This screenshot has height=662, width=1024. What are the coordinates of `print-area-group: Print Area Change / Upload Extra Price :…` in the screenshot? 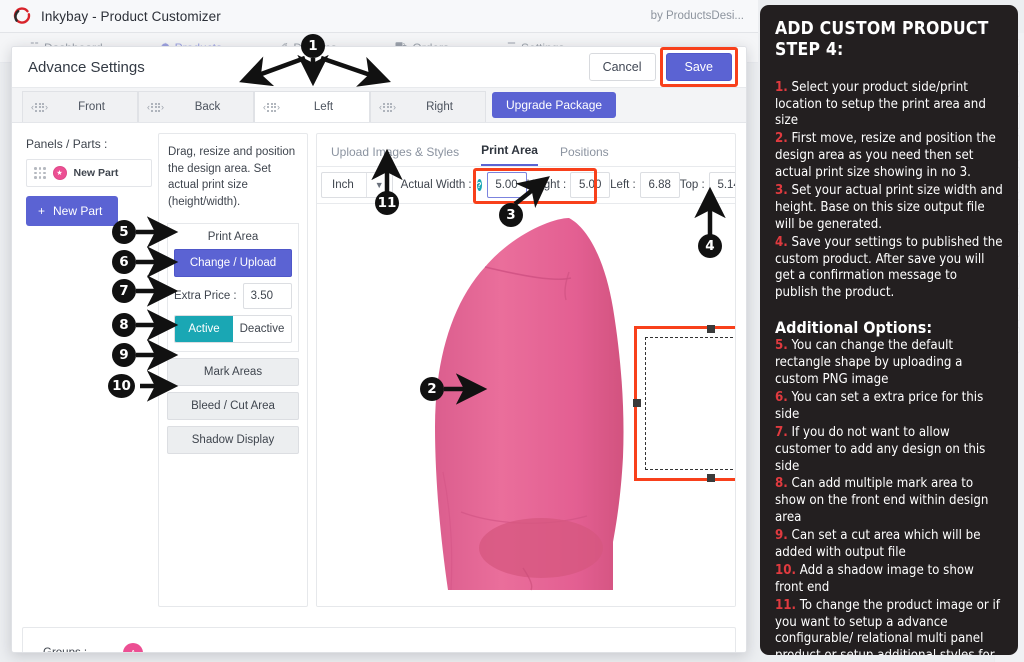 It's located at (233, 287).